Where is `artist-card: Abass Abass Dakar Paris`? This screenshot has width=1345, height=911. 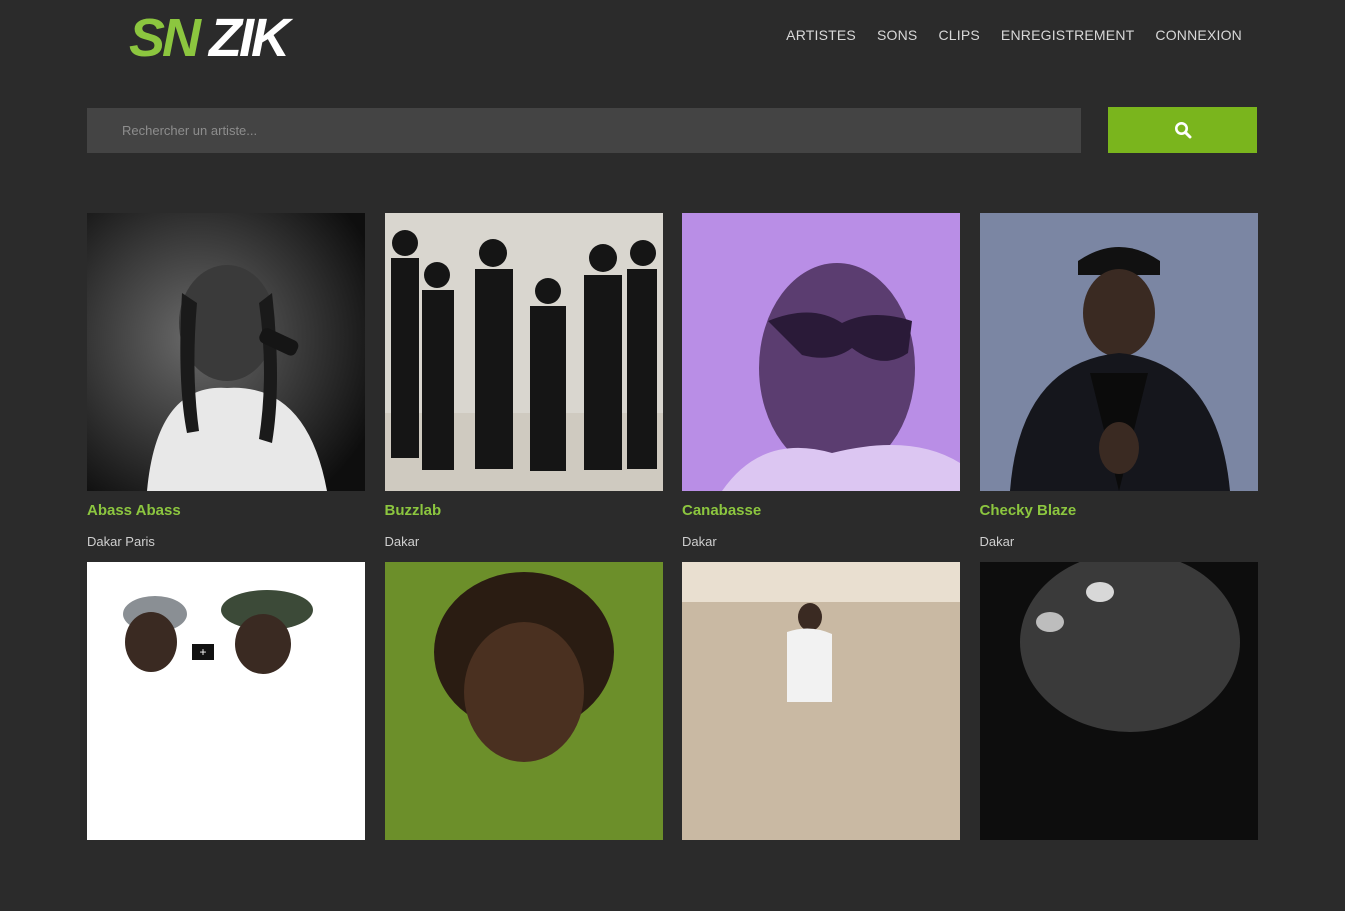 artist-card: Abass Abass Dakar Paris is located at coordinates (226, 387).